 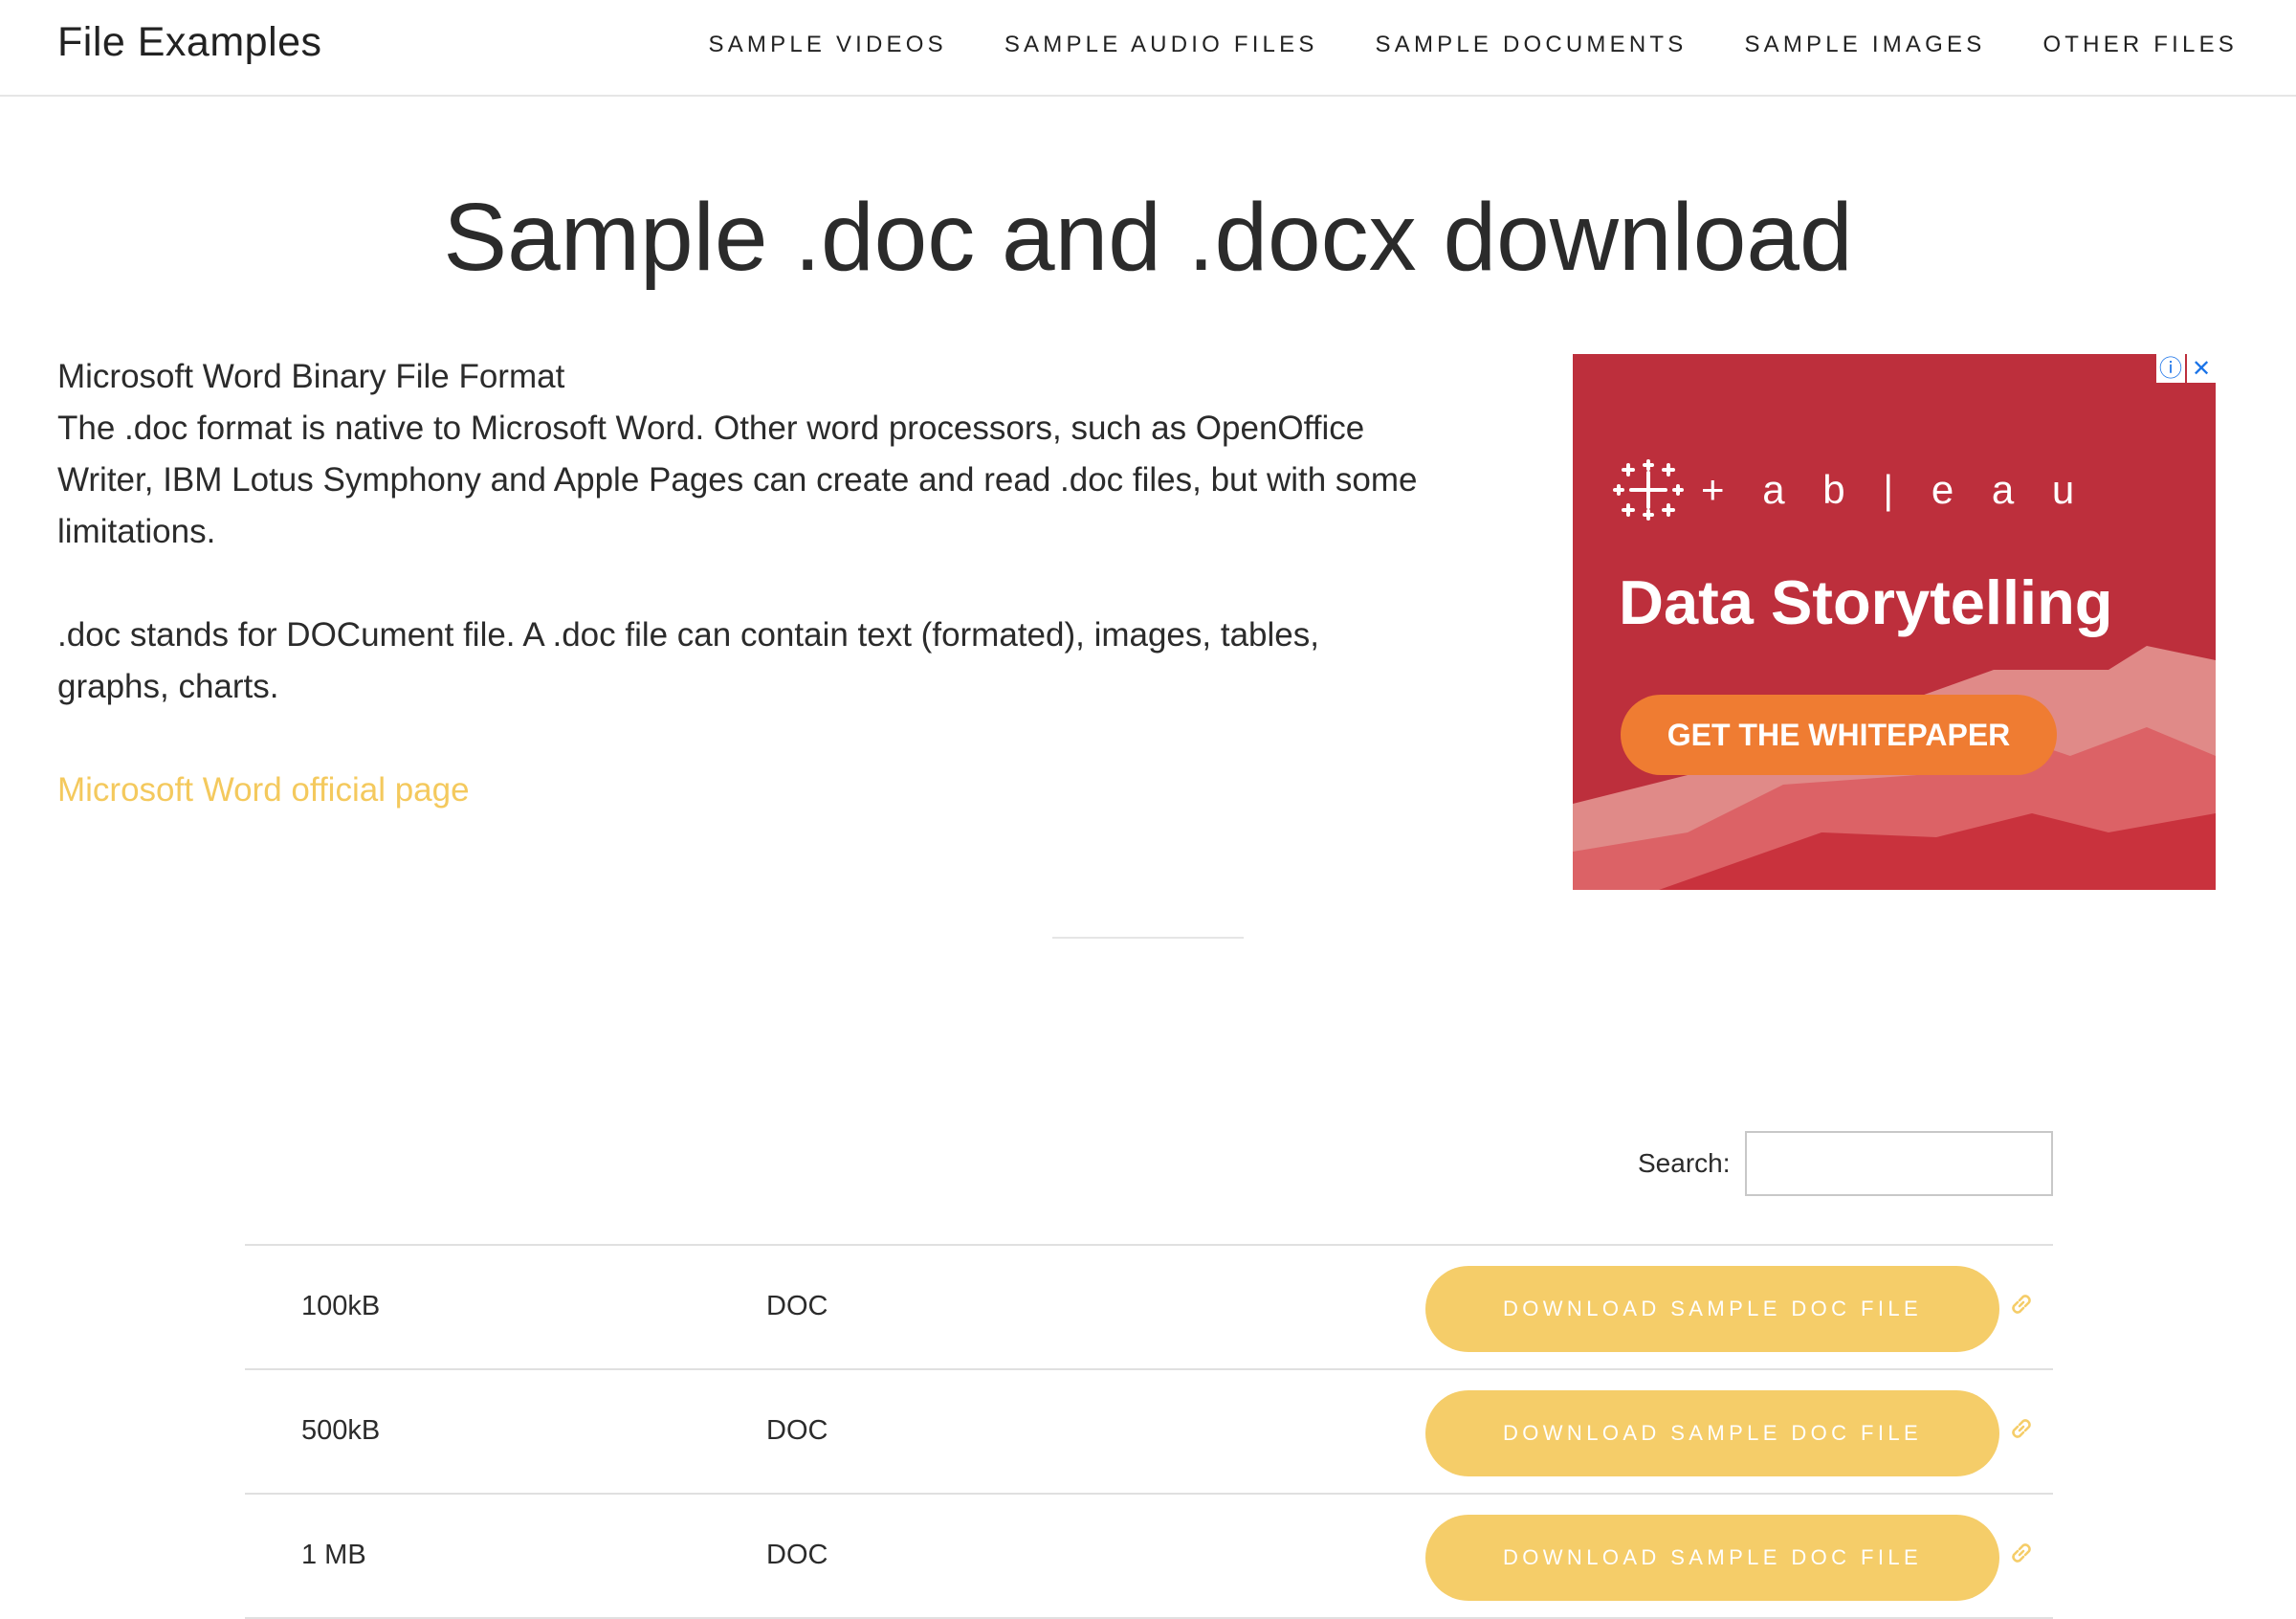 I want to click on search-input, so click(x=1899, y=1163).